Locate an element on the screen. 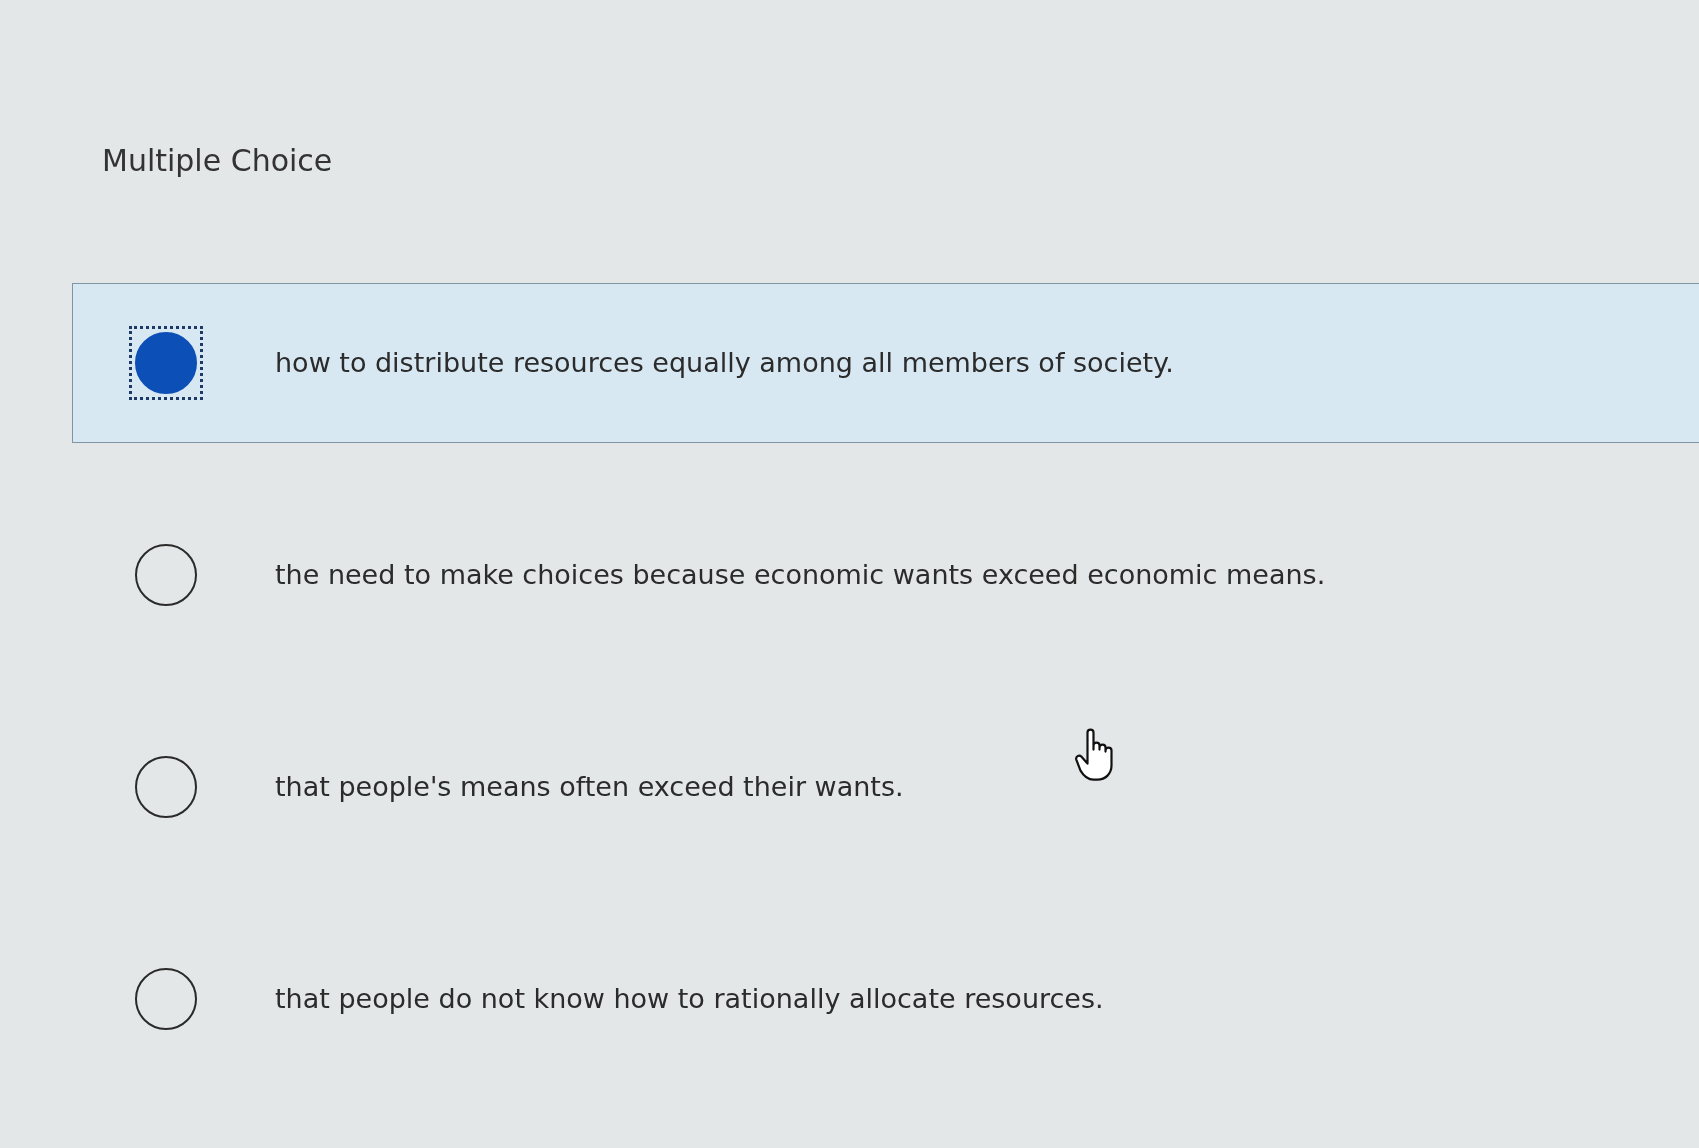  option-label: that people do not know how to rationally allocate resources. is located at coordinates (689, 999).